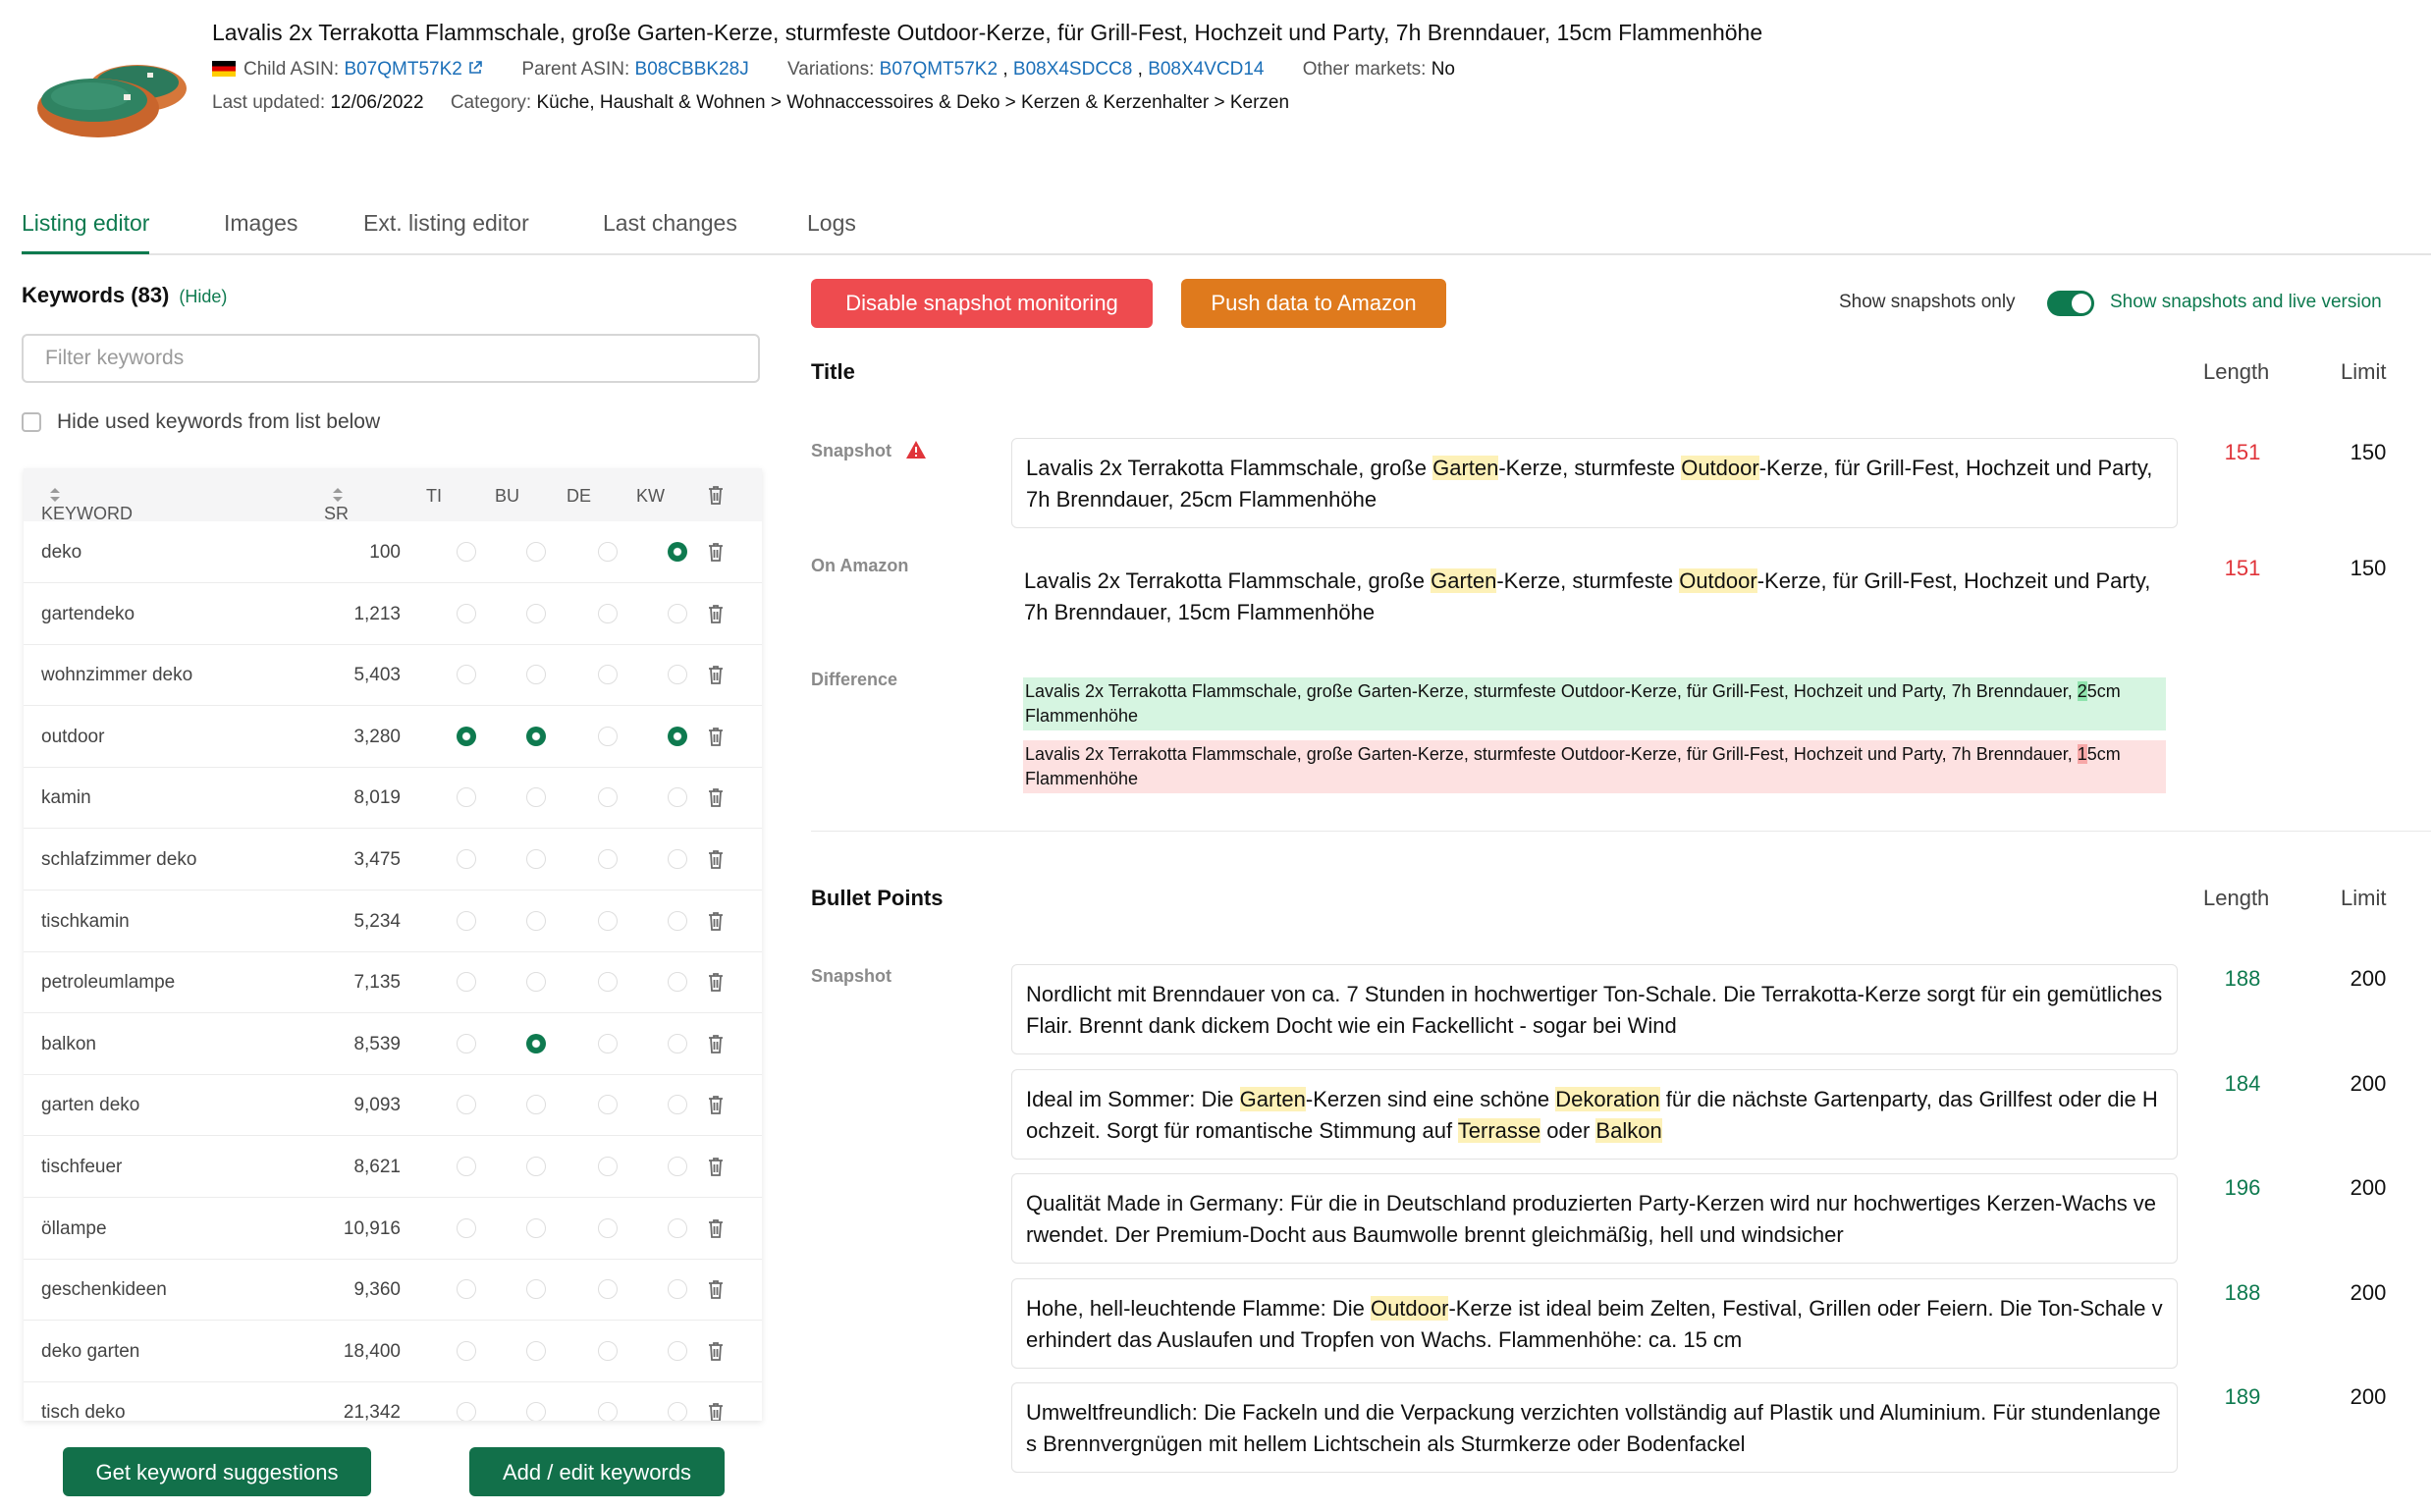  I want to click on variation-link-1: B07QMT57K2, so click(939, 69).